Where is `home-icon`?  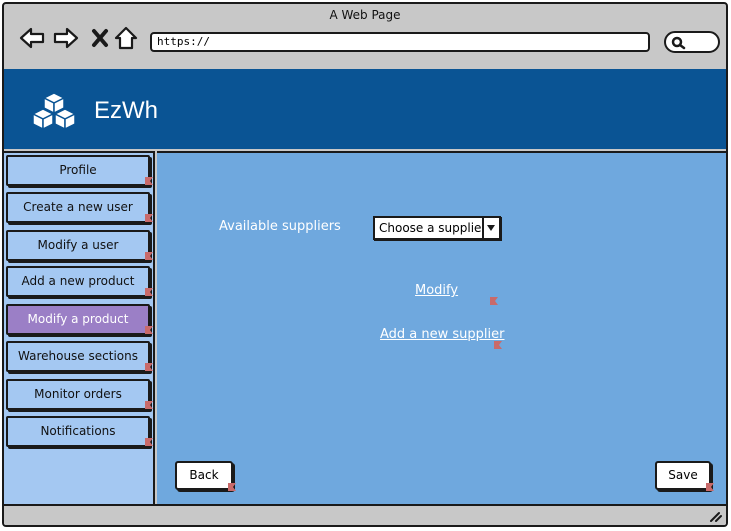 home-icon is located at coordinates (126, 38).